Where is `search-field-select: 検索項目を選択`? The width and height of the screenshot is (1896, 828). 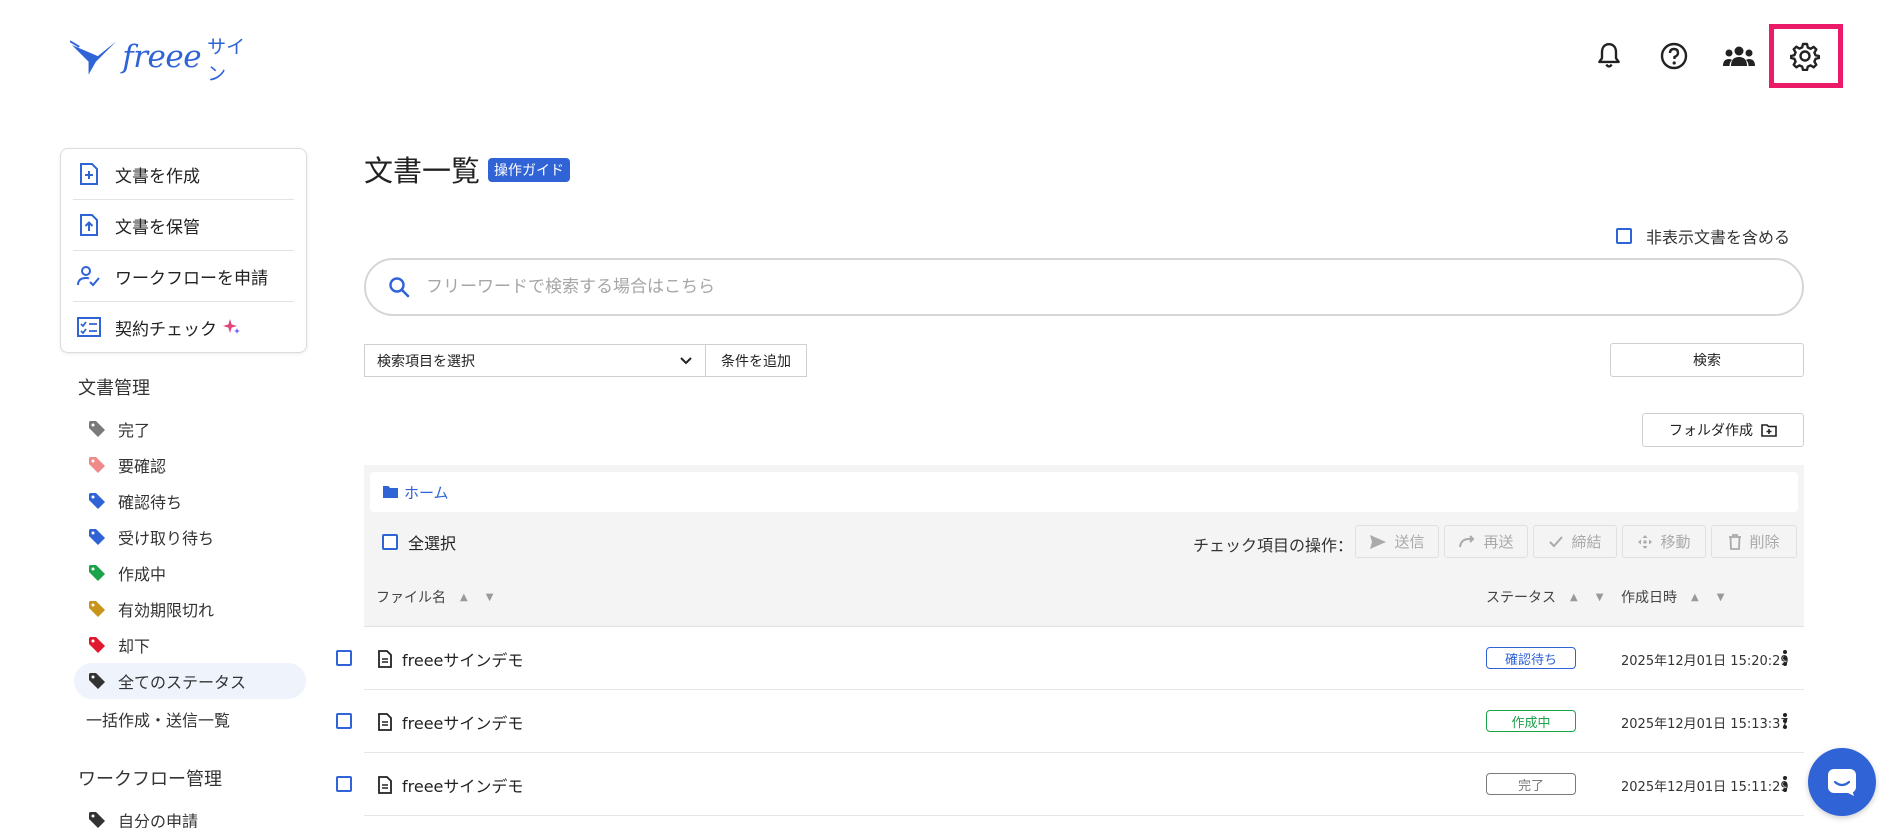 search-field-select: 検索項目を選択 is located at coordinates (535, 360).